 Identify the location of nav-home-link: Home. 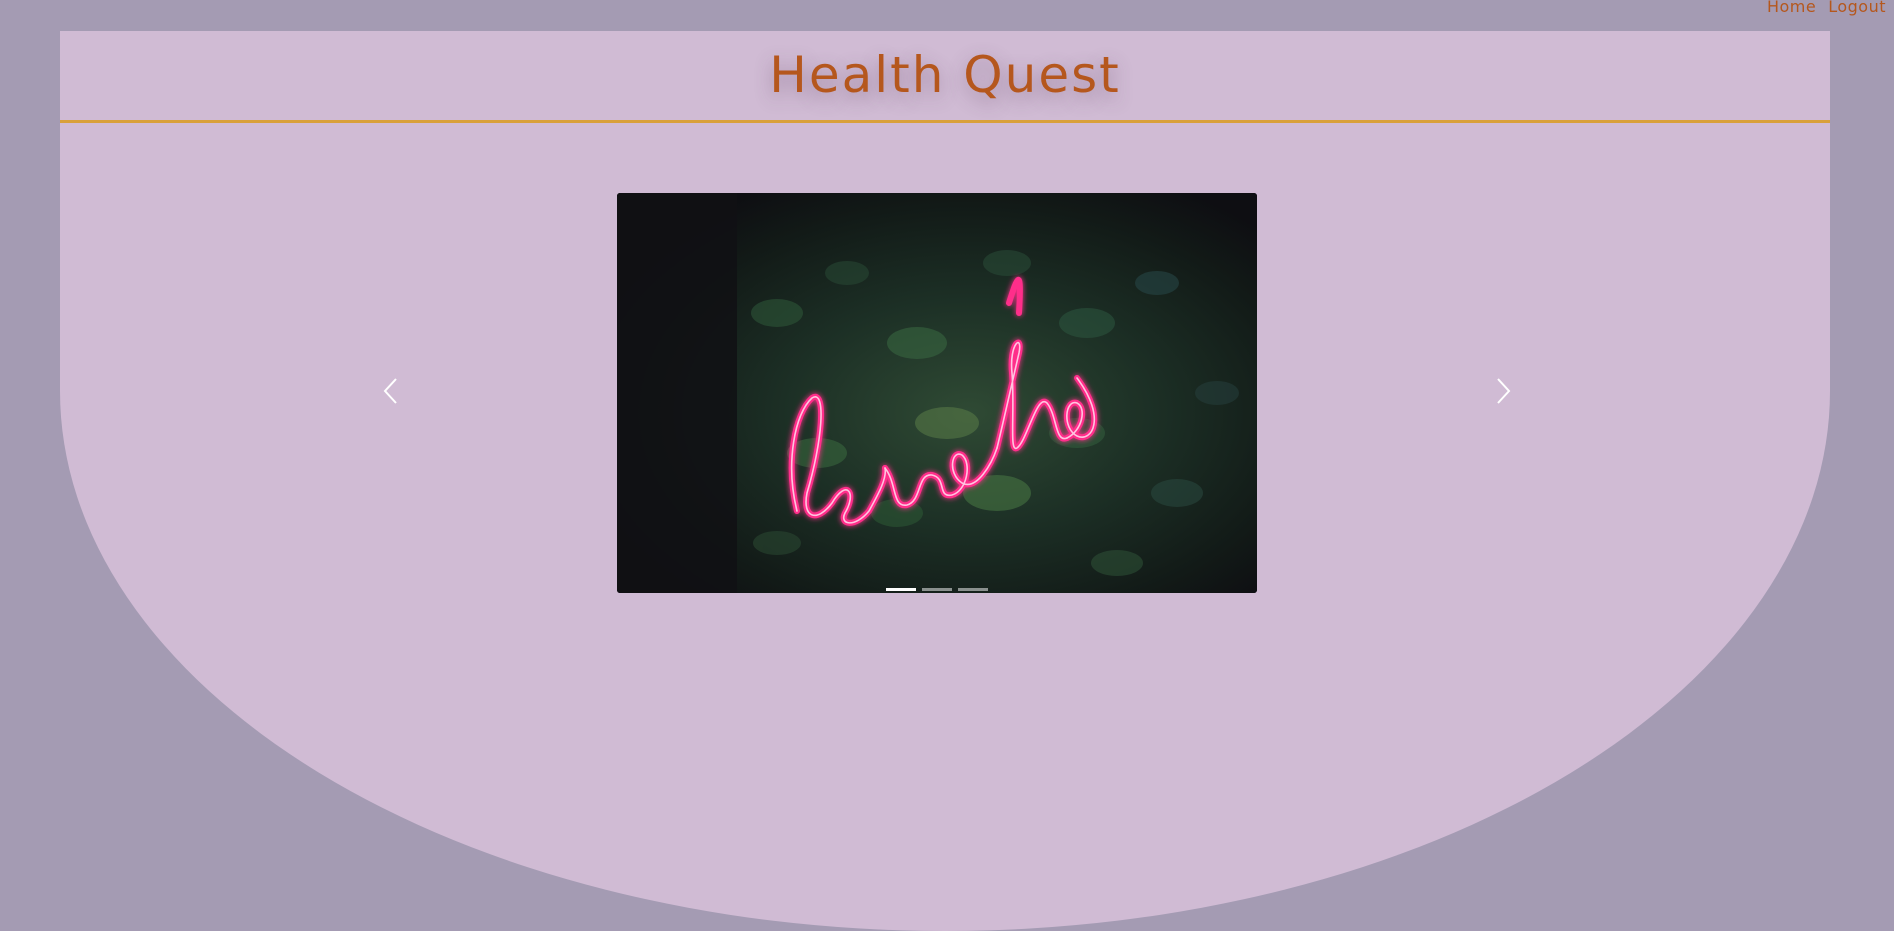
(1791, 10).